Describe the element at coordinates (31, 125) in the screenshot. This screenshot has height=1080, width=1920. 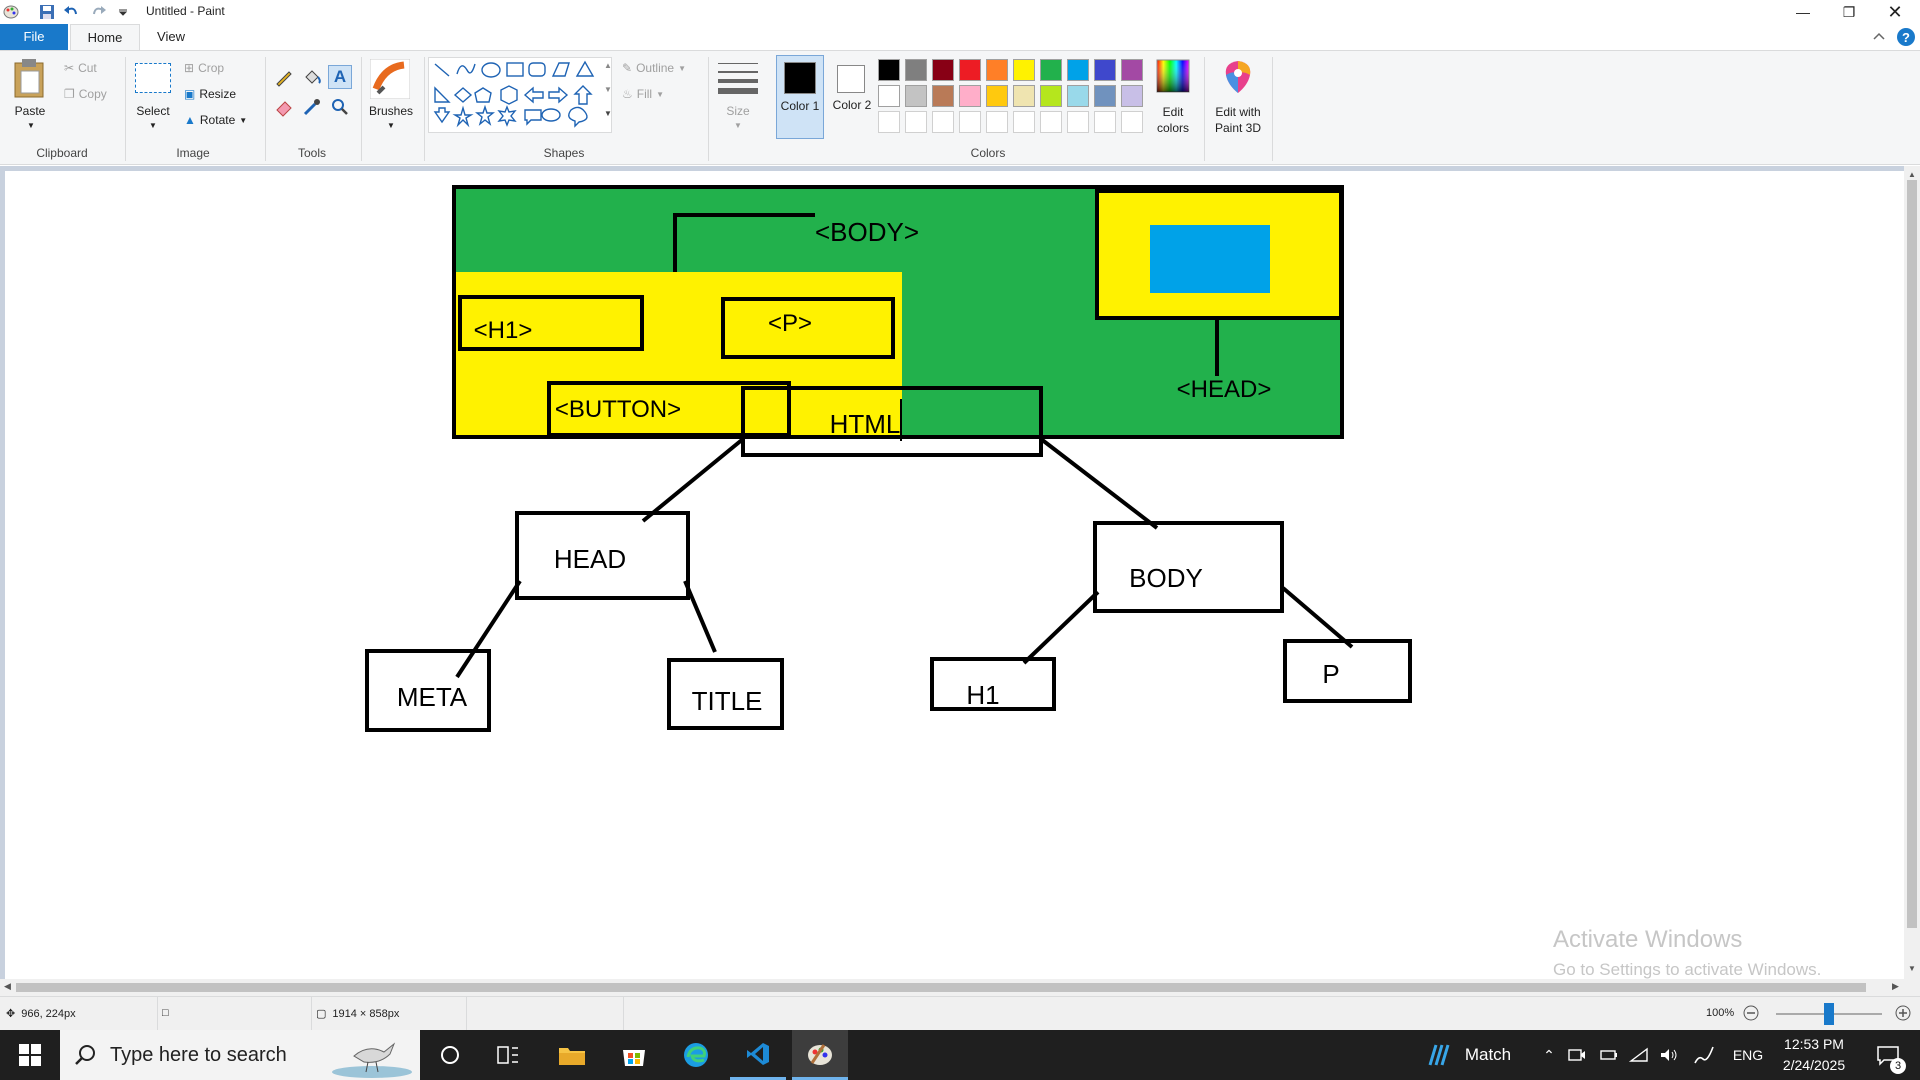
I see `paste-dropdown-icon: ▼` at that location.